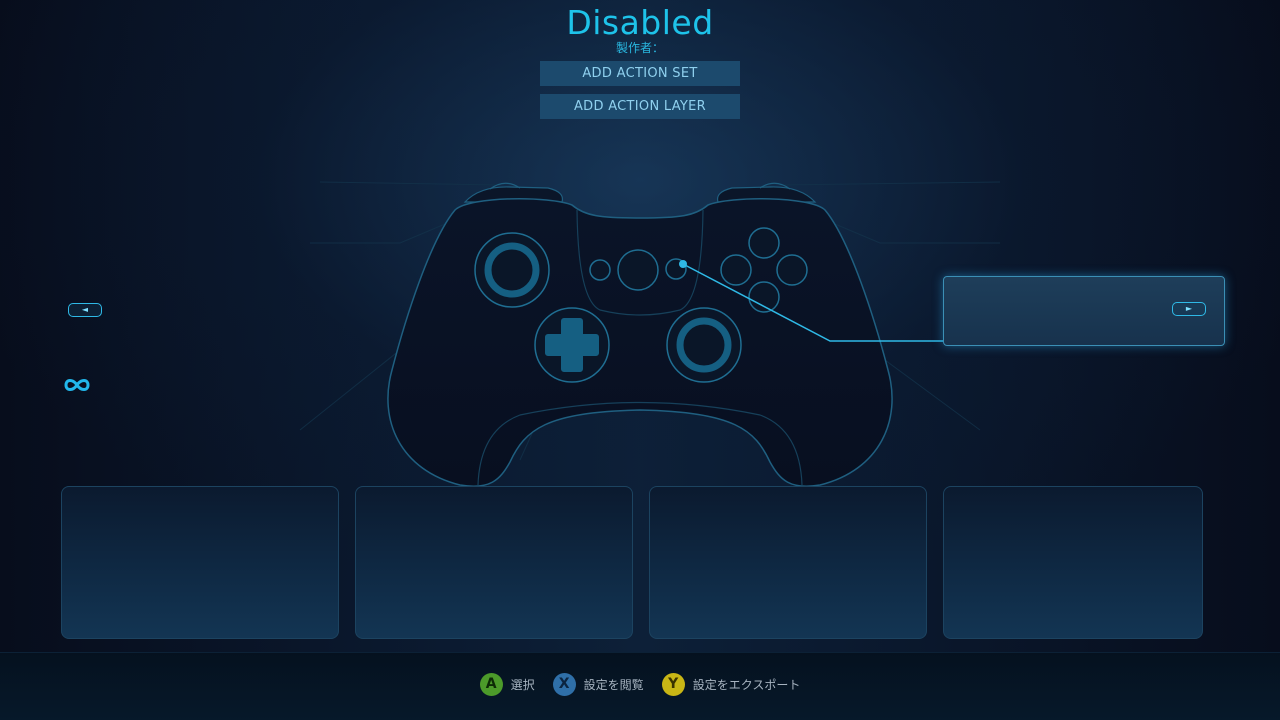 The image size is (1280, 720). I want to click on face-button-y, so click(764, 243).